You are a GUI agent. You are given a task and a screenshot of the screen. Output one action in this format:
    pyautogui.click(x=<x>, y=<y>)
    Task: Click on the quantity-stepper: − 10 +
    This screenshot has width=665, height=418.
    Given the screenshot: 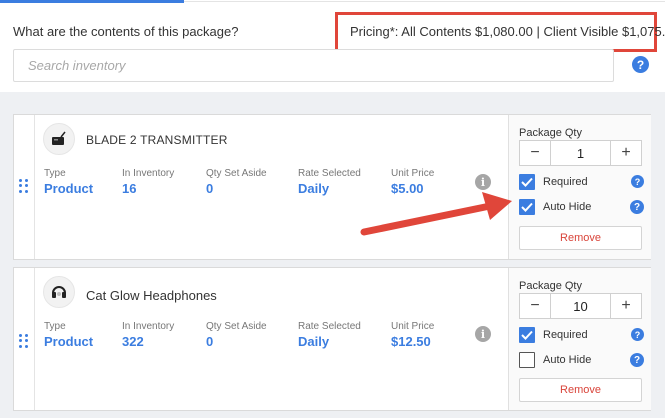 What is the action you would take?
    pyautogui.click(x=580, y=306)
    